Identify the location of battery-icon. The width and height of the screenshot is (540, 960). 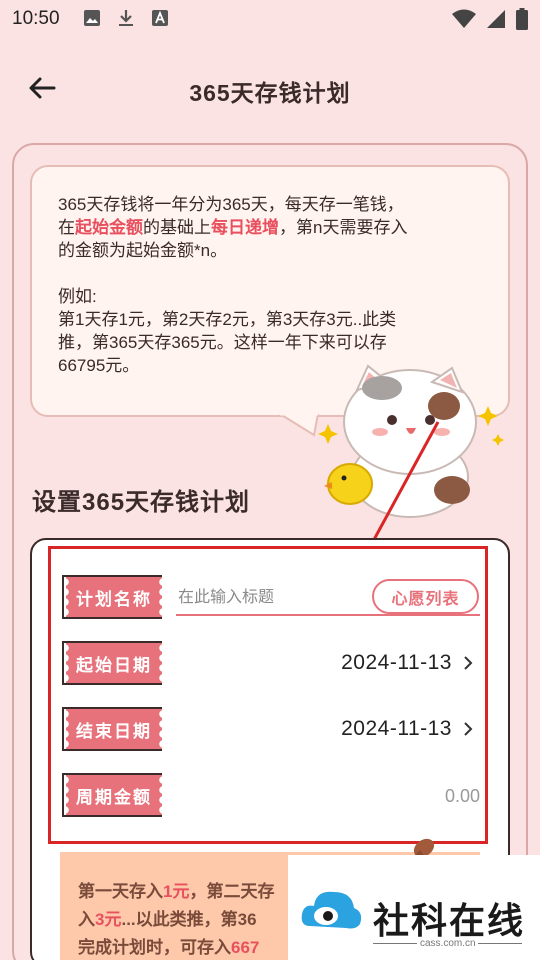
(522, 19).